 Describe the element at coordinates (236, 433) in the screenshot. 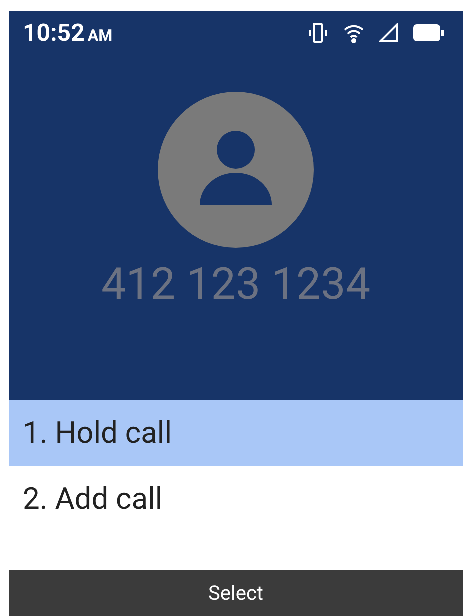

I see `menu-item: 1. Hold call` at that location.